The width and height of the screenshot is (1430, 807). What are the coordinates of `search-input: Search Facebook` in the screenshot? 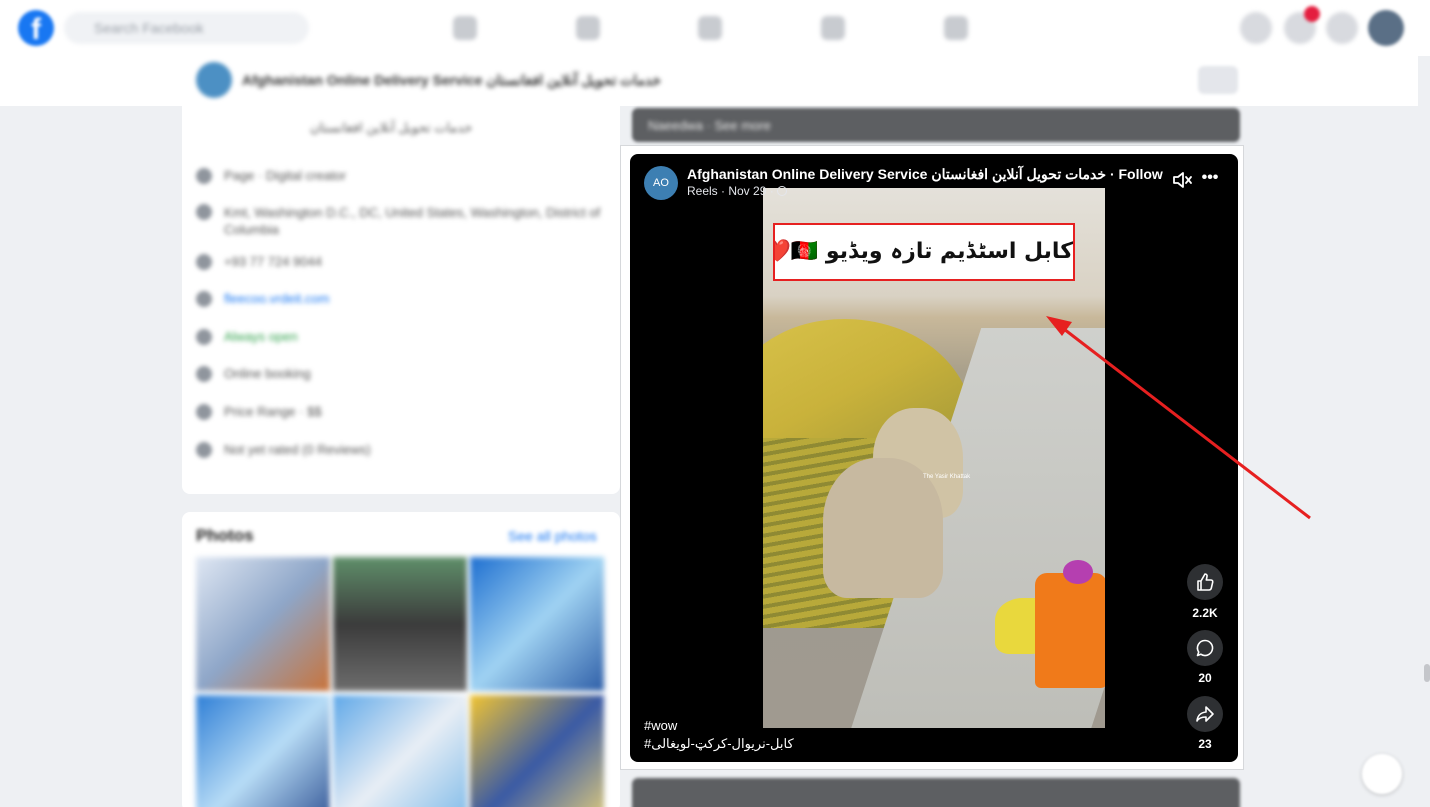 It's located at (186, 28).